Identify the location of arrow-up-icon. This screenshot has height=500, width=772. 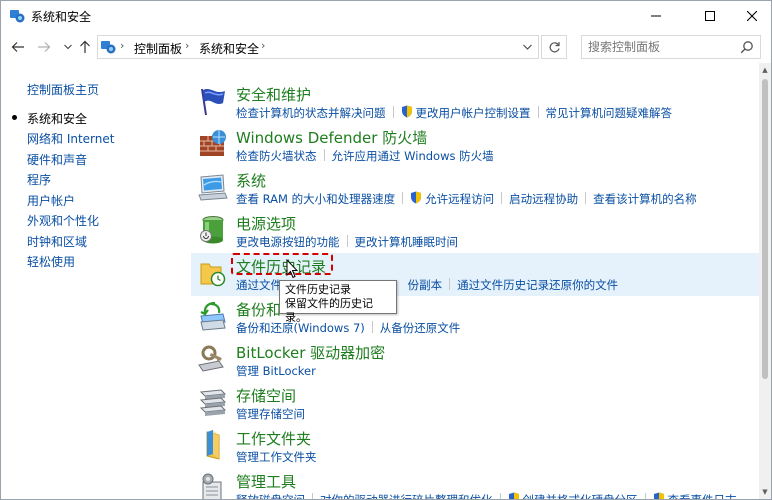
(85, 46).